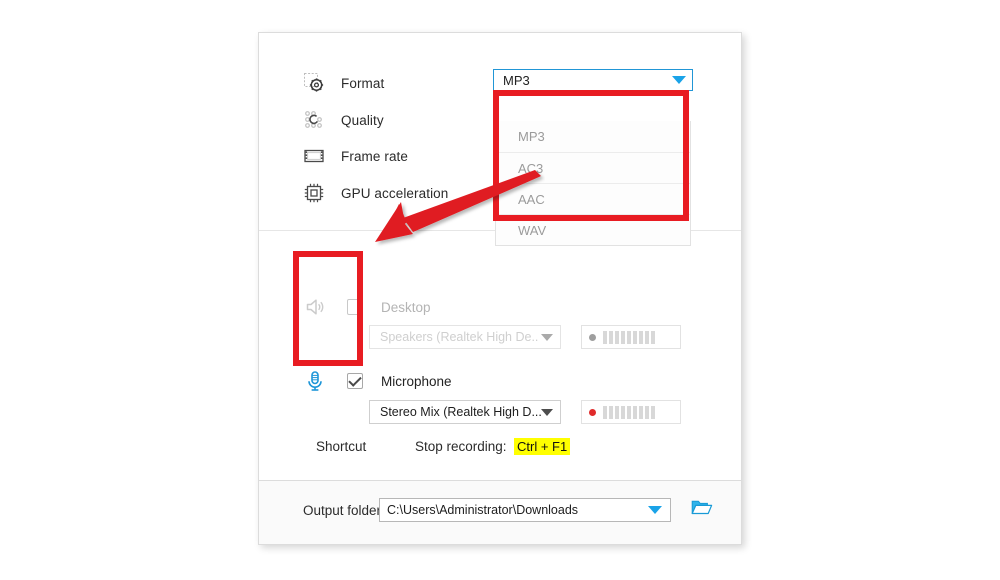 The width and height of the screenshot is (1000, 580). I want to click on desktop-device-value: Speakers (Realtek High De.., so click(459, 337).